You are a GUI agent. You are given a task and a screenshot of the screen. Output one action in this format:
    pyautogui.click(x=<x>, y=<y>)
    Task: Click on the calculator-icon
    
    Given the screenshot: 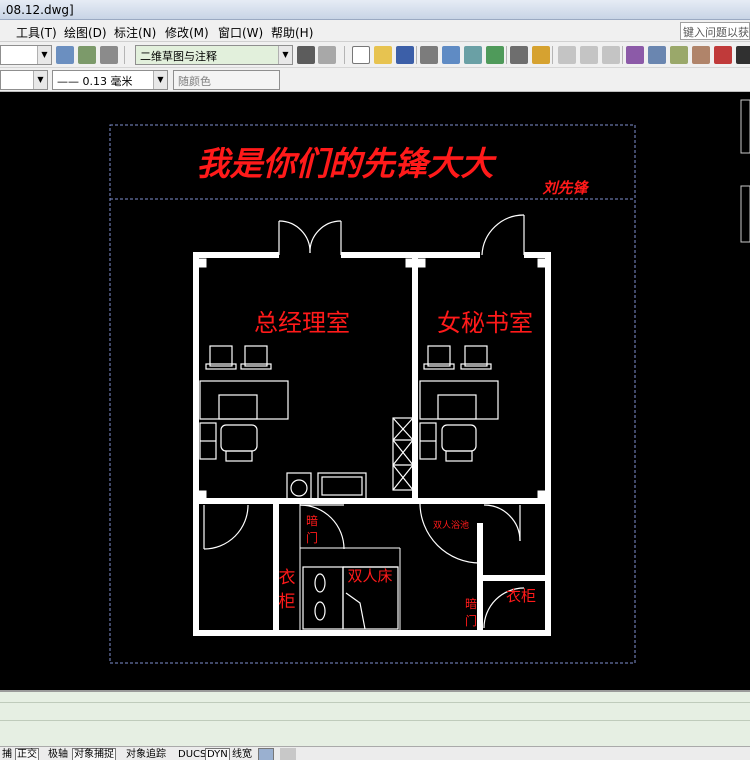 What is the action you would take?
    pyautogui.click(x=743, y=55)
    